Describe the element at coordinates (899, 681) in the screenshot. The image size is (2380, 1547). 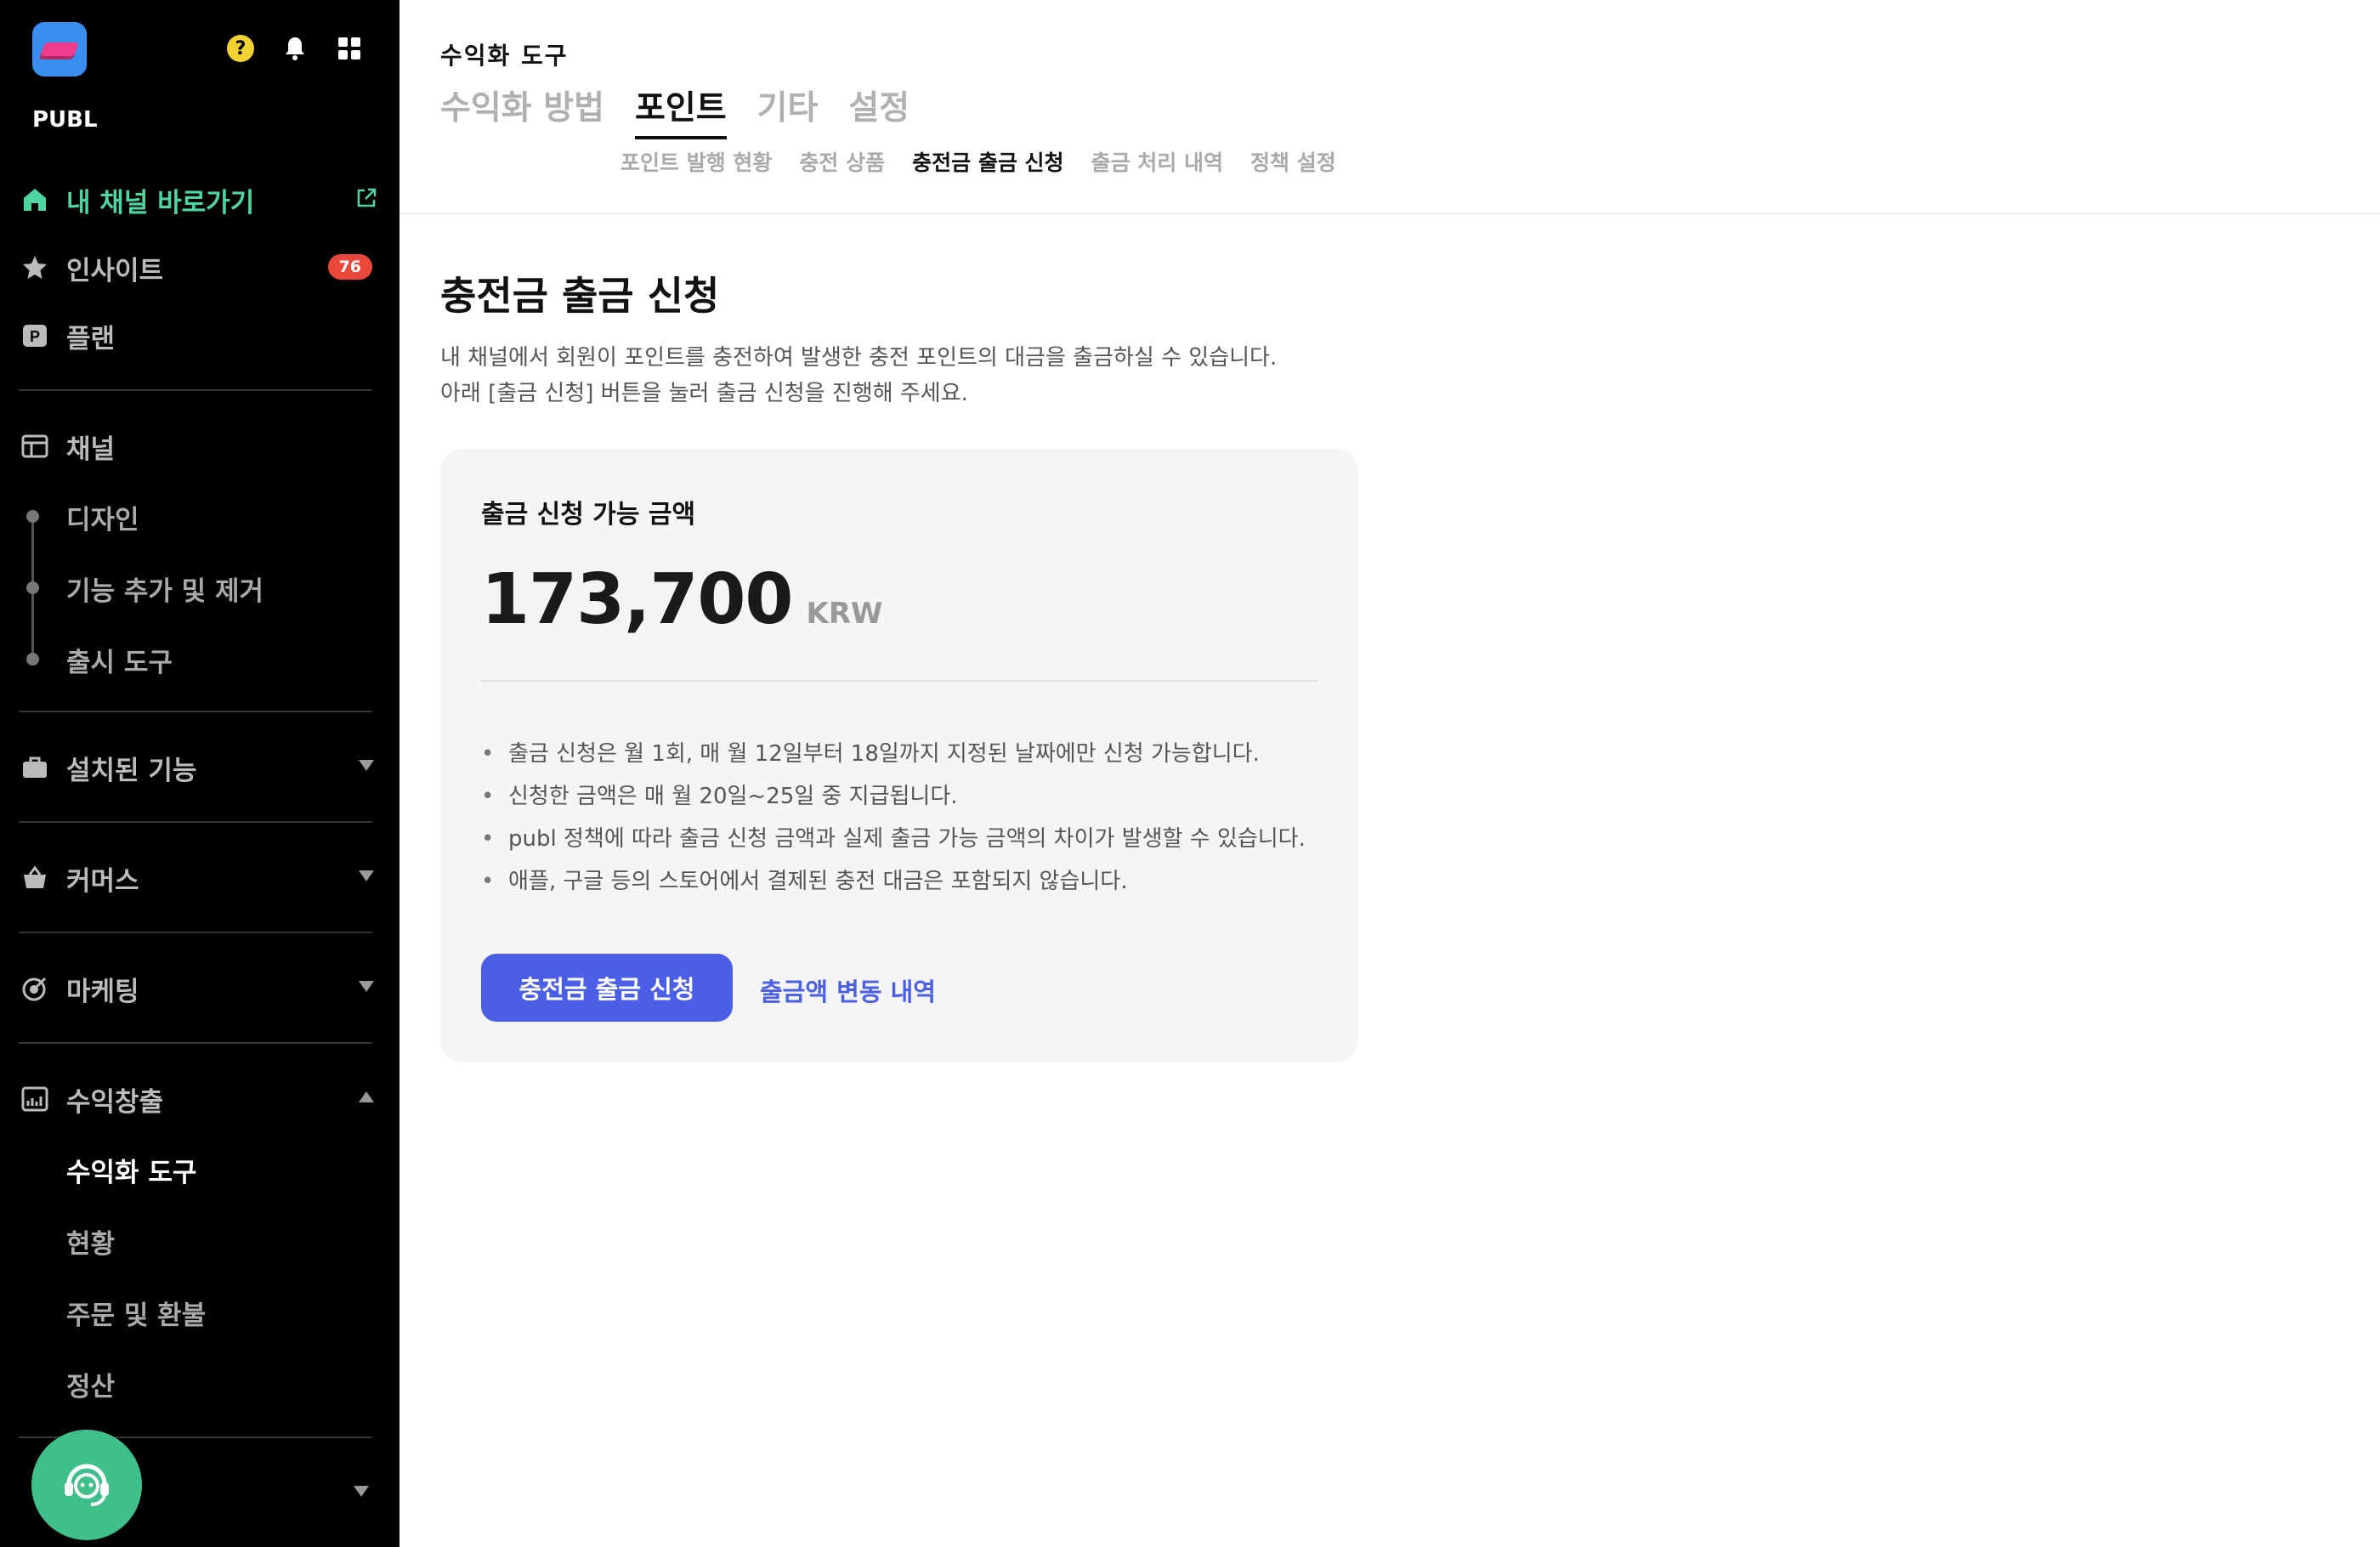
I see `card-divider` at that location.